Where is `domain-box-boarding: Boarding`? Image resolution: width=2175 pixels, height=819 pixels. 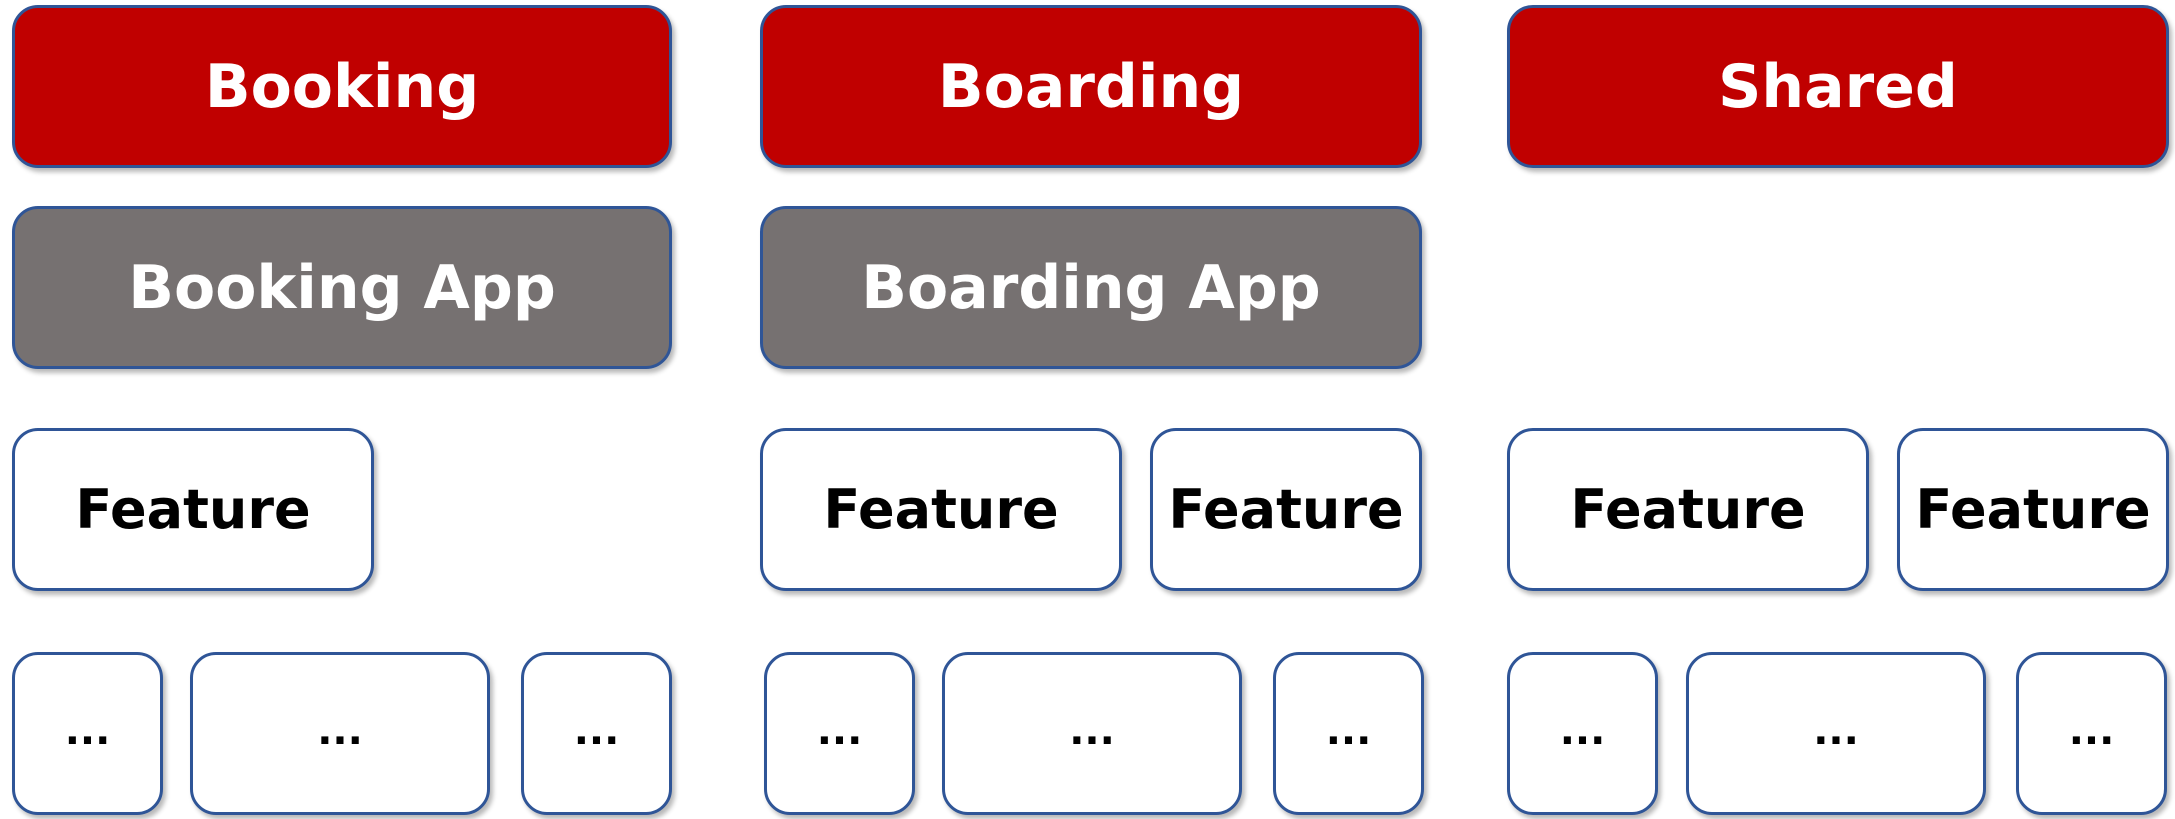
domain-box-boarding: Boarding is located at coordinates (1091, 86).